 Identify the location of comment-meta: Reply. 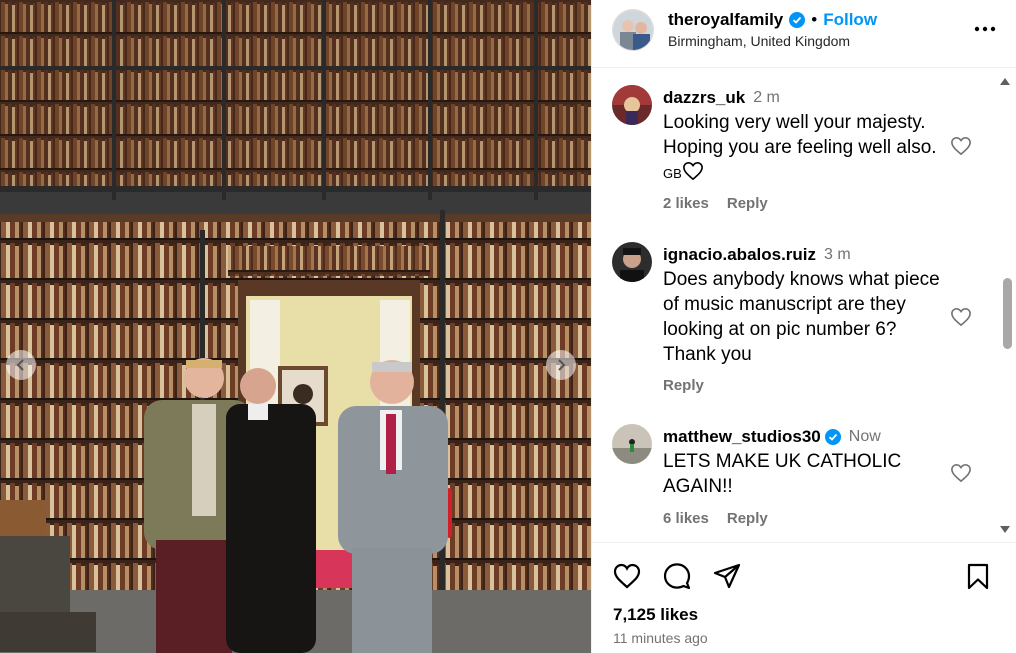
(683, 385).